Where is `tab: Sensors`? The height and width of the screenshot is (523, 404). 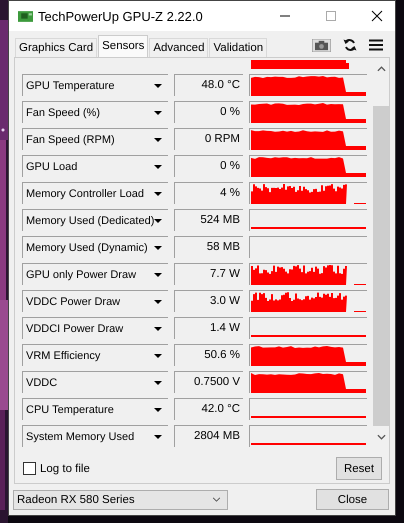 tab: Sensors is located at coordinates (123, 46).